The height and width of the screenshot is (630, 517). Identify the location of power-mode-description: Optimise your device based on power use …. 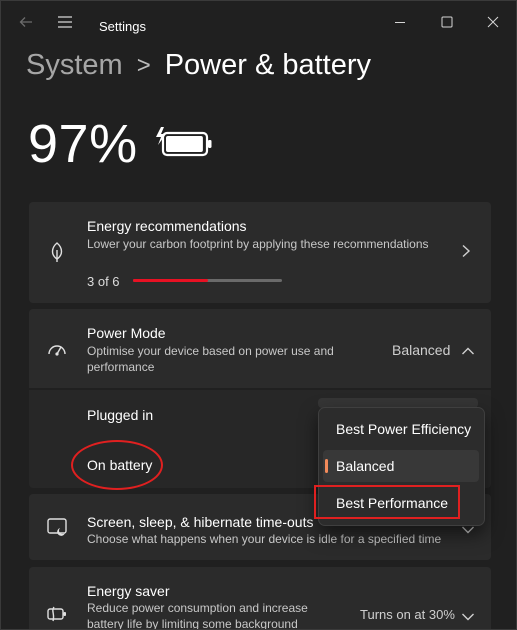
(210, 359).